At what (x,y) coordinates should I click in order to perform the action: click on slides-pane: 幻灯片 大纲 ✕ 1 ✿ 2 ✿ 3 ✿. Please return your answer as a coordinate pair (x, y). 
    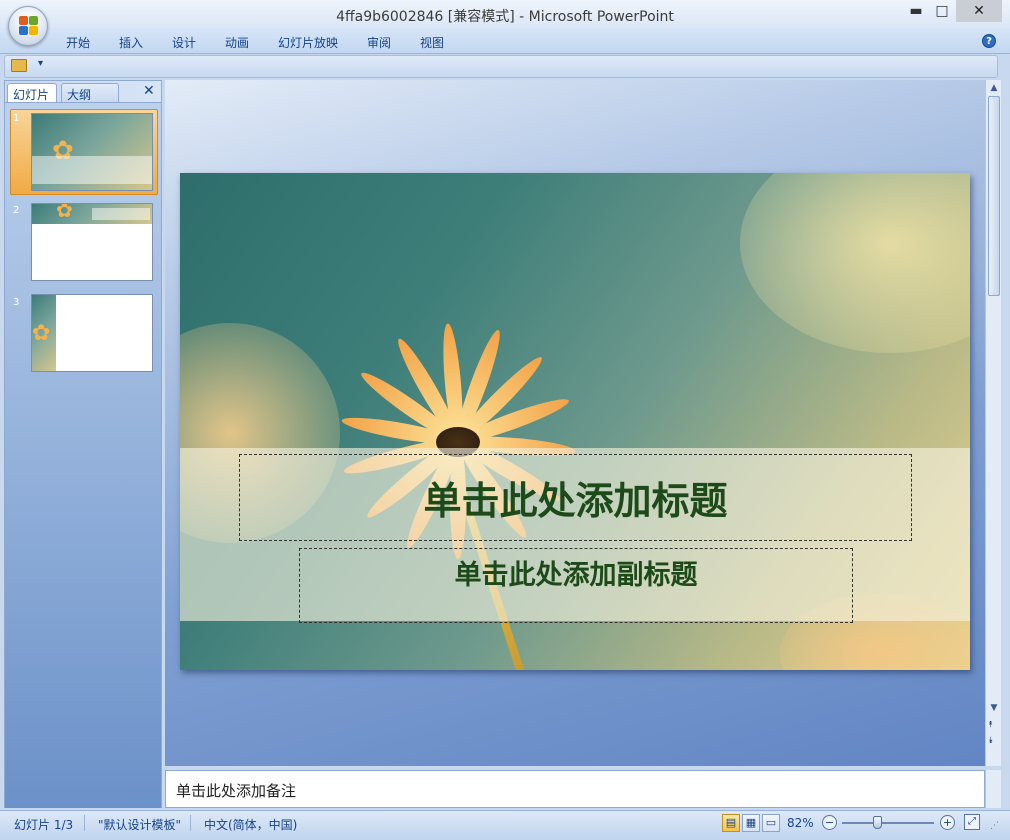
    Looking at the image, I should click on (83, 444).